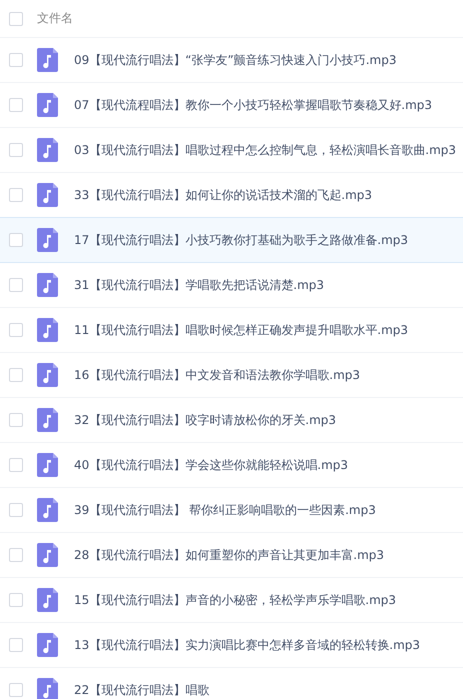  I want to click on file-name: 33【现代流行唱法】如何让你的说话技术溜的飞起.mp3, so click(223, 195).